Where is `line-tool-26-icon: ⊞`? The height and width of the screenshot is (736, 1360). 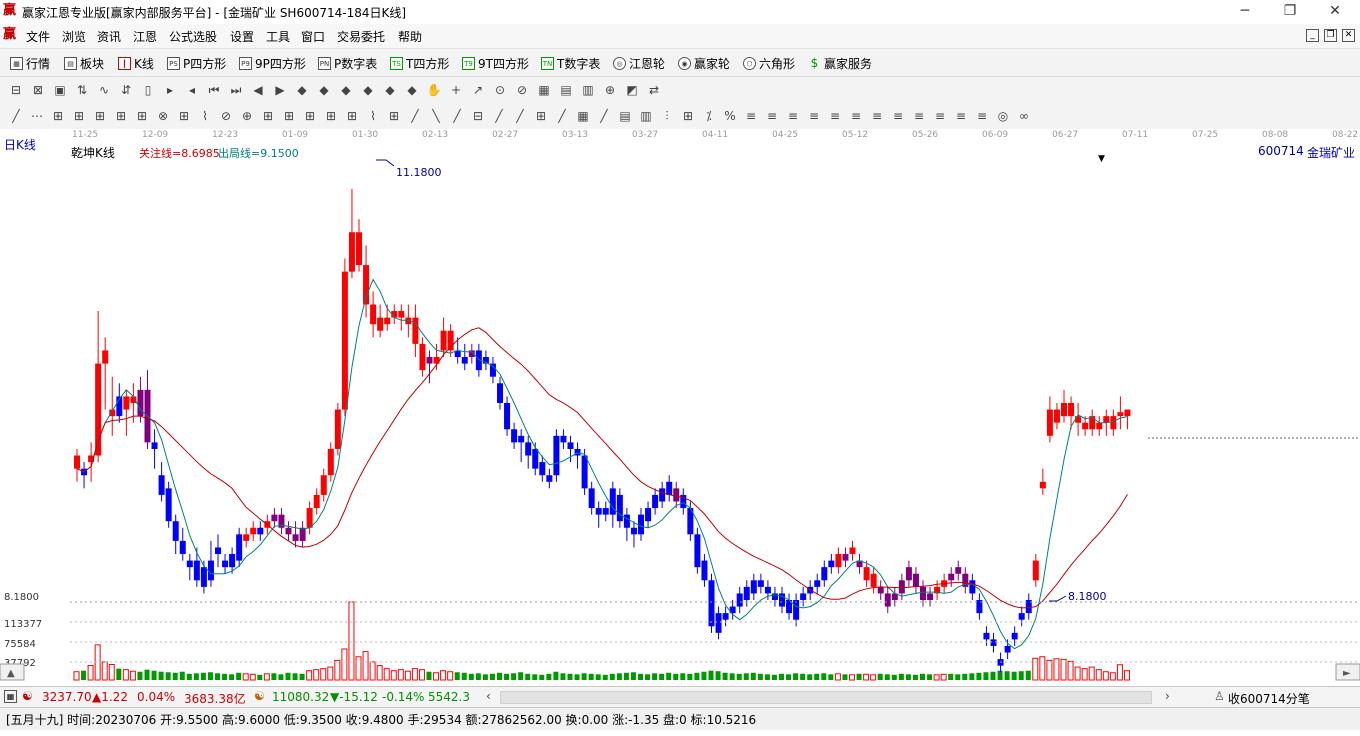 line-tool-26-icon: ⊞ is located at coordinates (541, 116).